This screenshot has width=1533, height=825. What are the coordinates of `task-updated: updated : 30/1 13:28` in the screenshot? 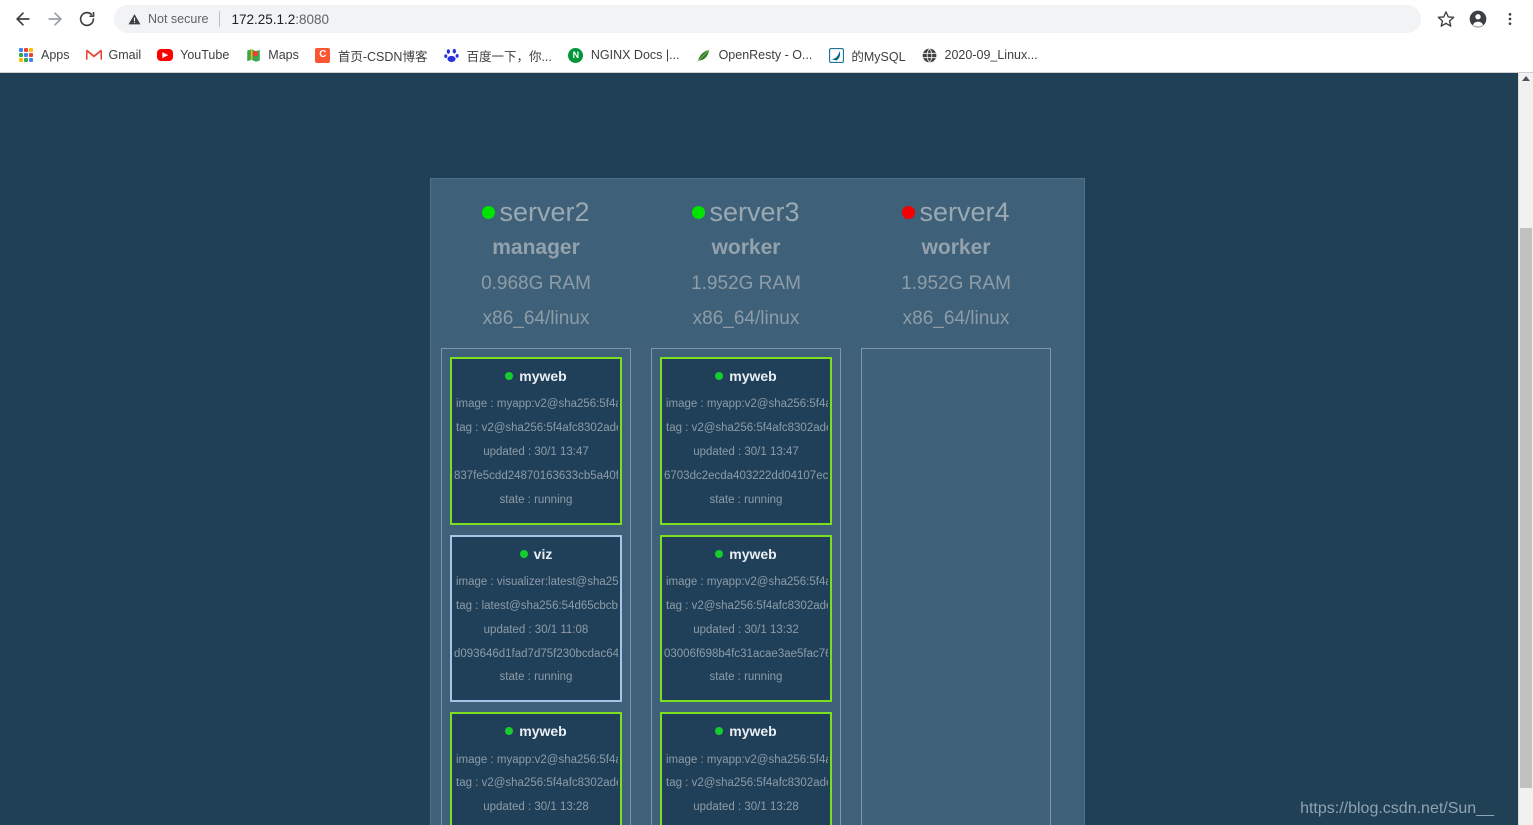 It's located at (536, 807).